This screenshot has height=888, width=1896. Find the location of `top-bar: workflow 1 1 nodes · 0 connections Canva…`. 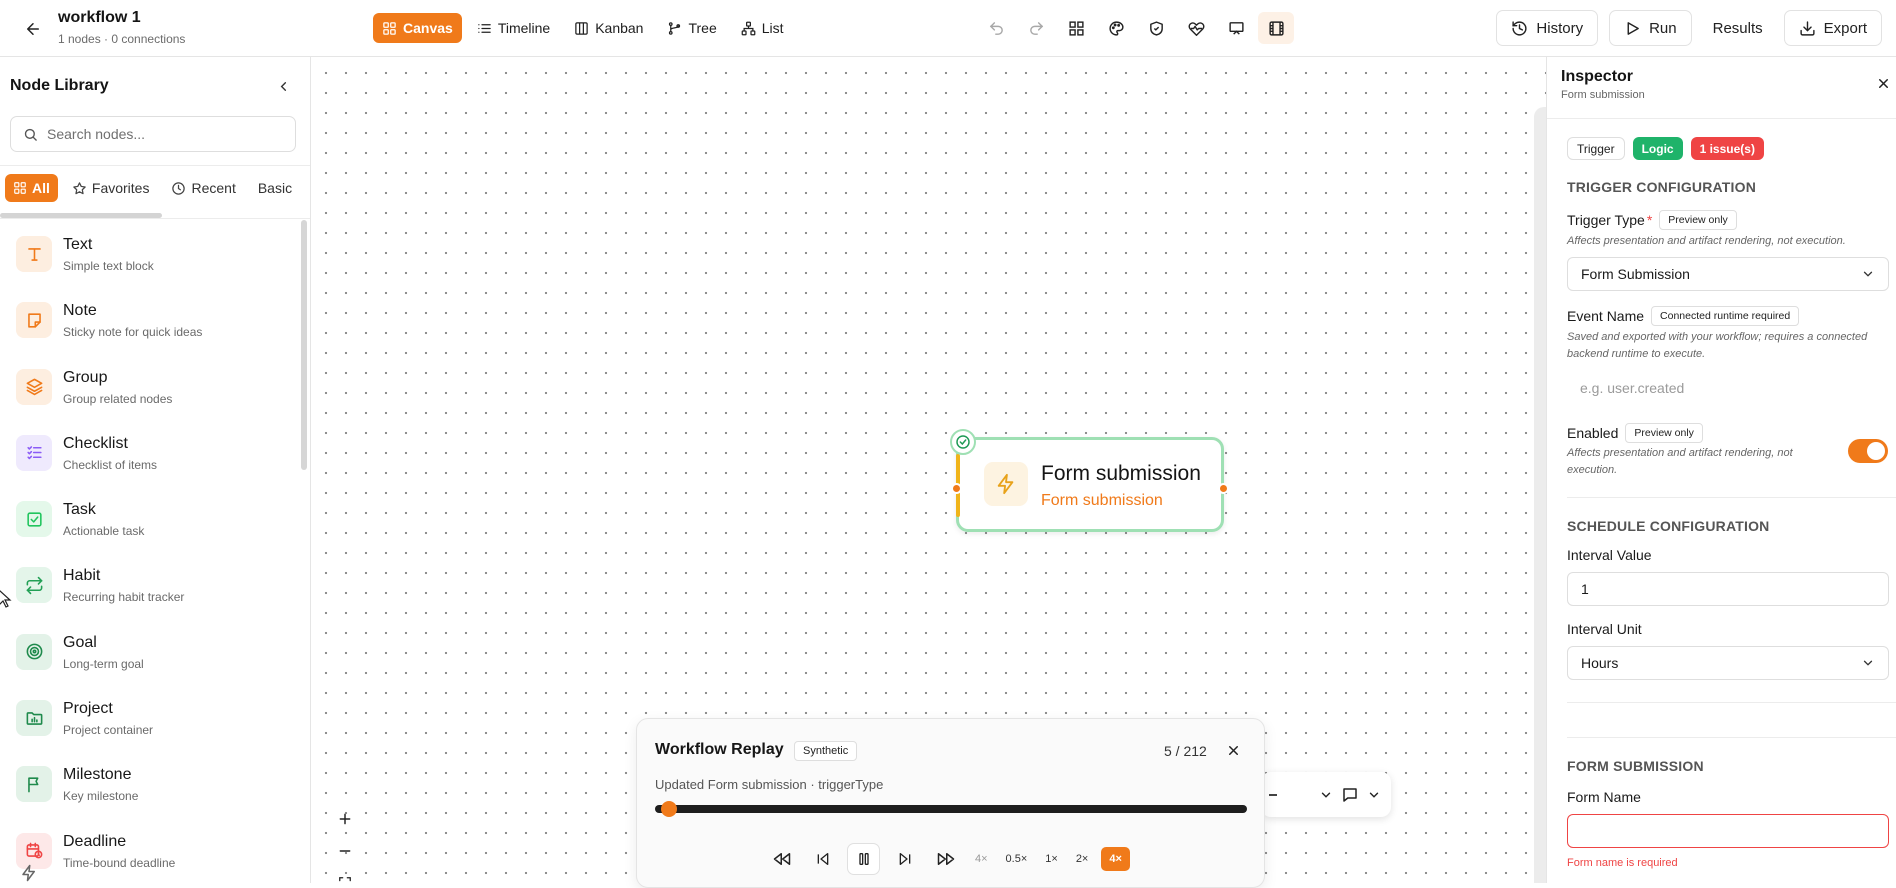

top-bar: workflow 1 1 nodes · 0 connections Canva… is located at coordinates (948, 28).